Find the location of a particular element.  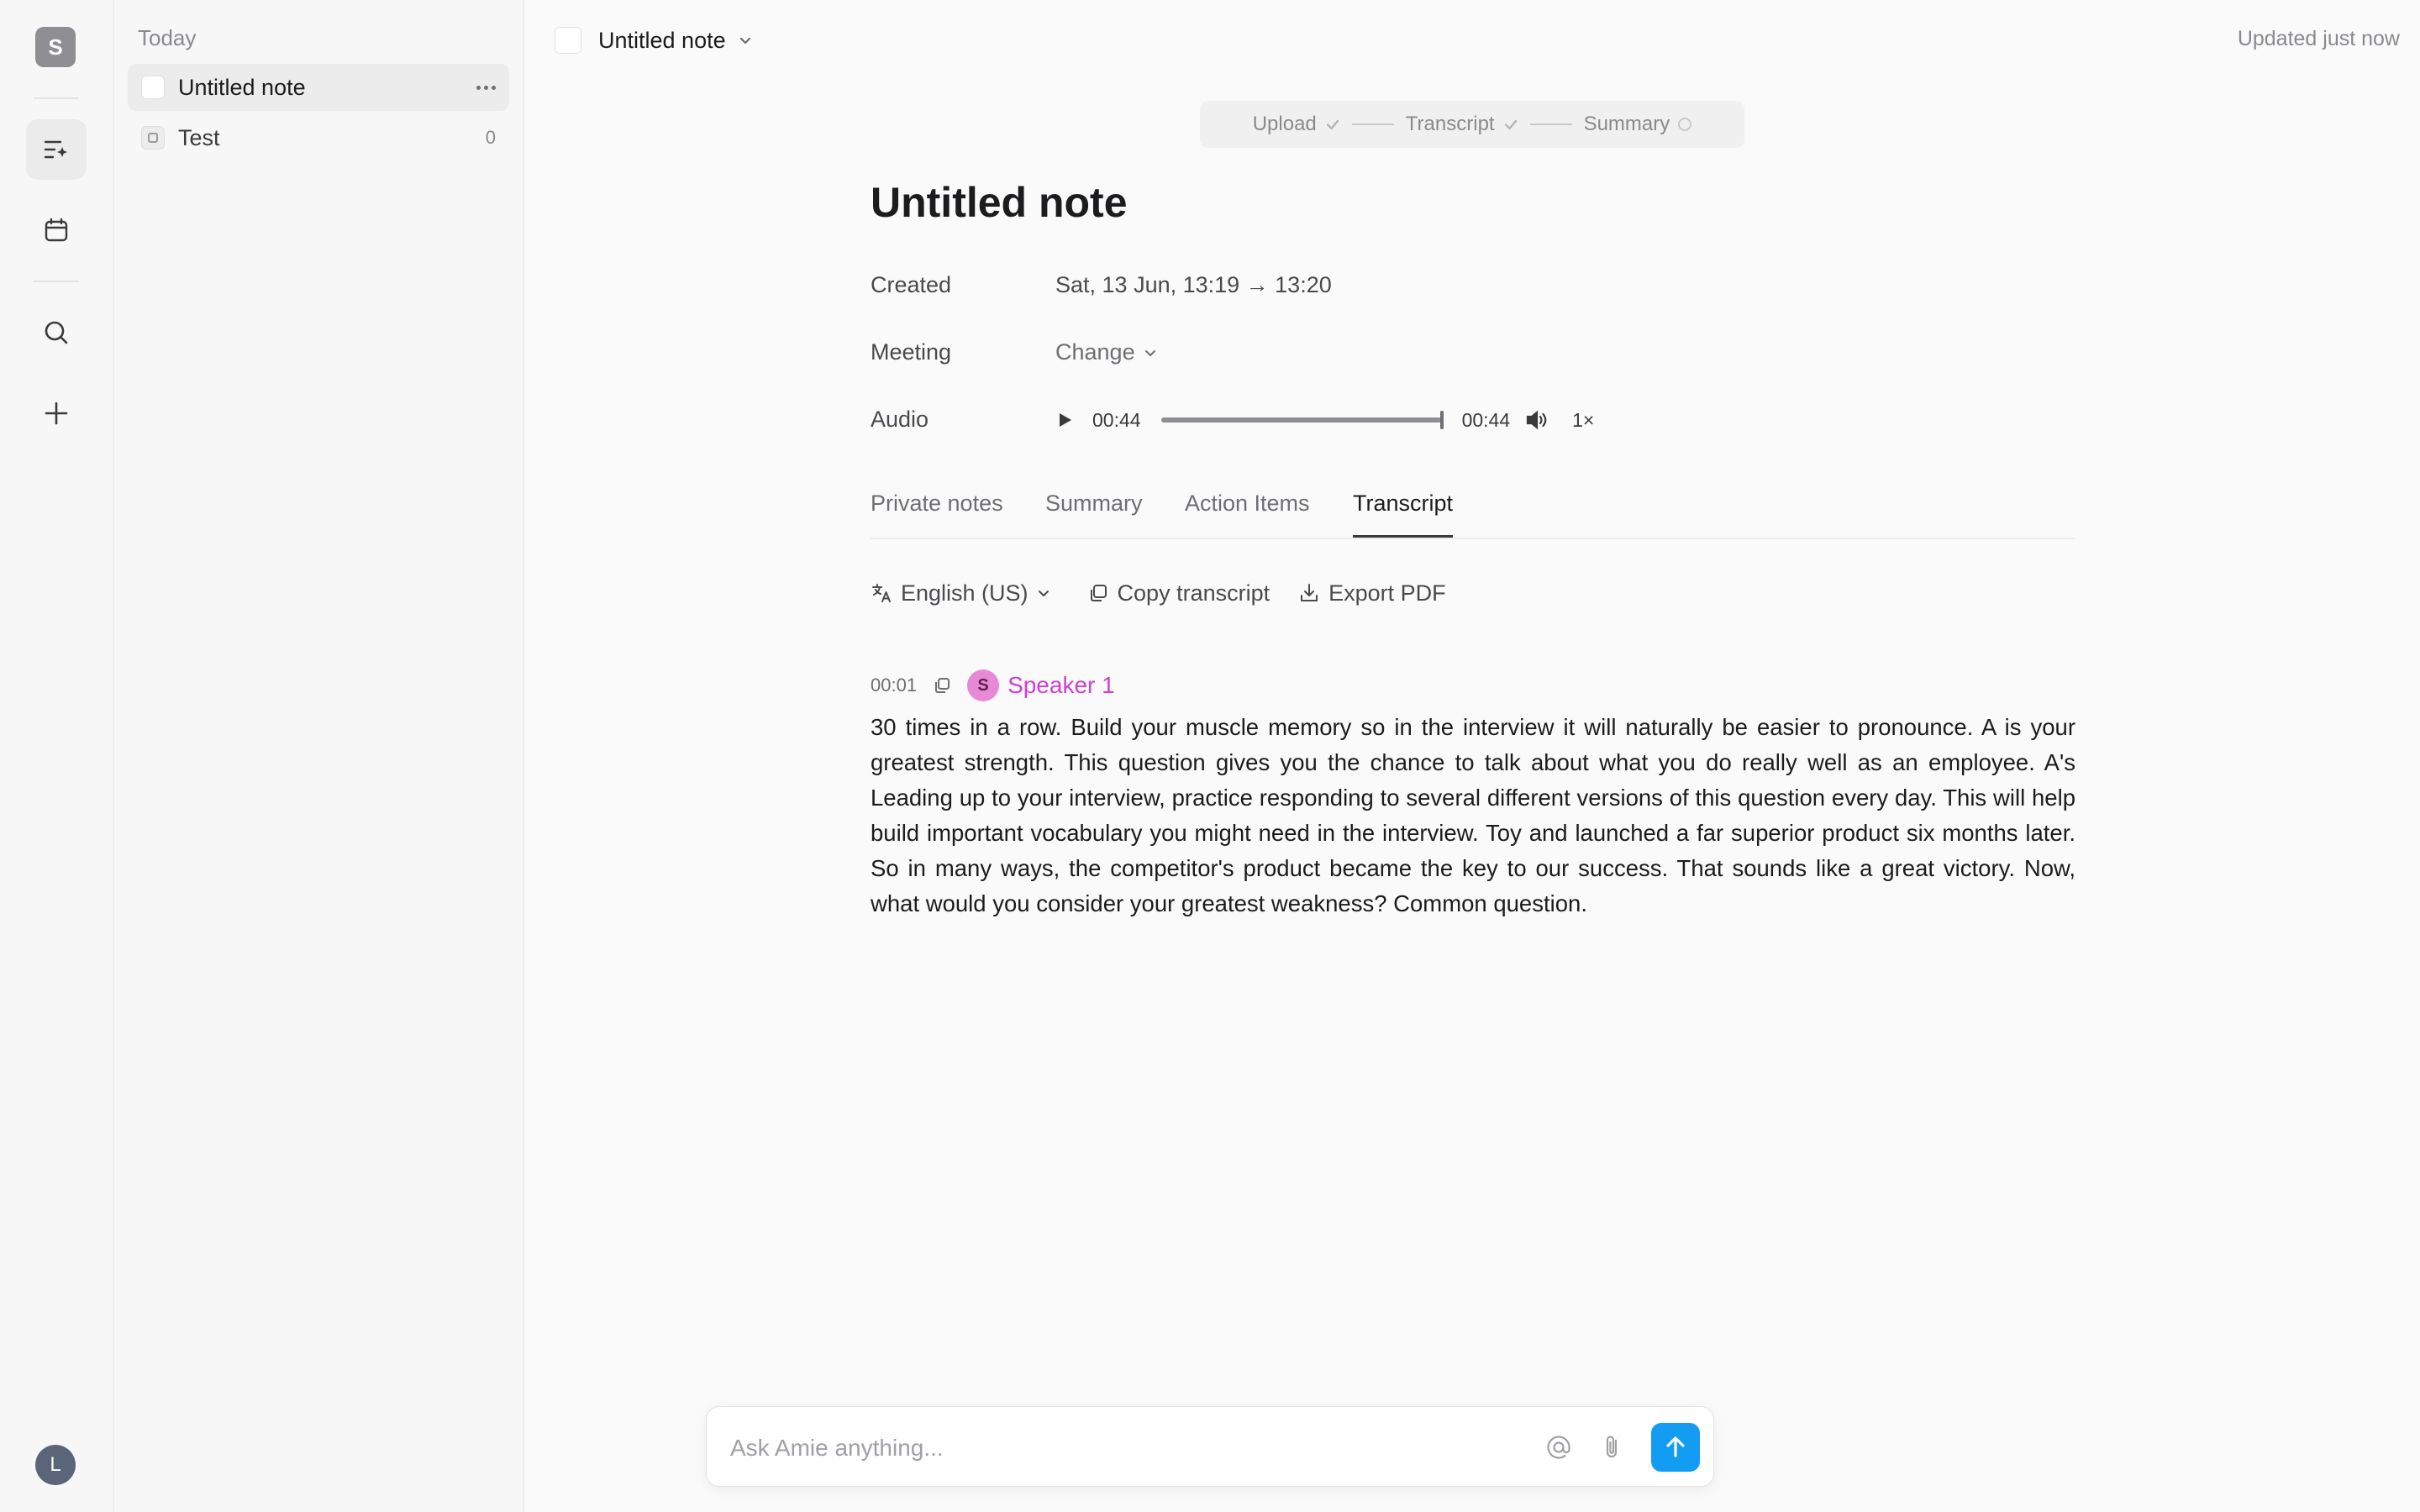

audio-duration: 00:44 is located at coordinates (1486, 419).